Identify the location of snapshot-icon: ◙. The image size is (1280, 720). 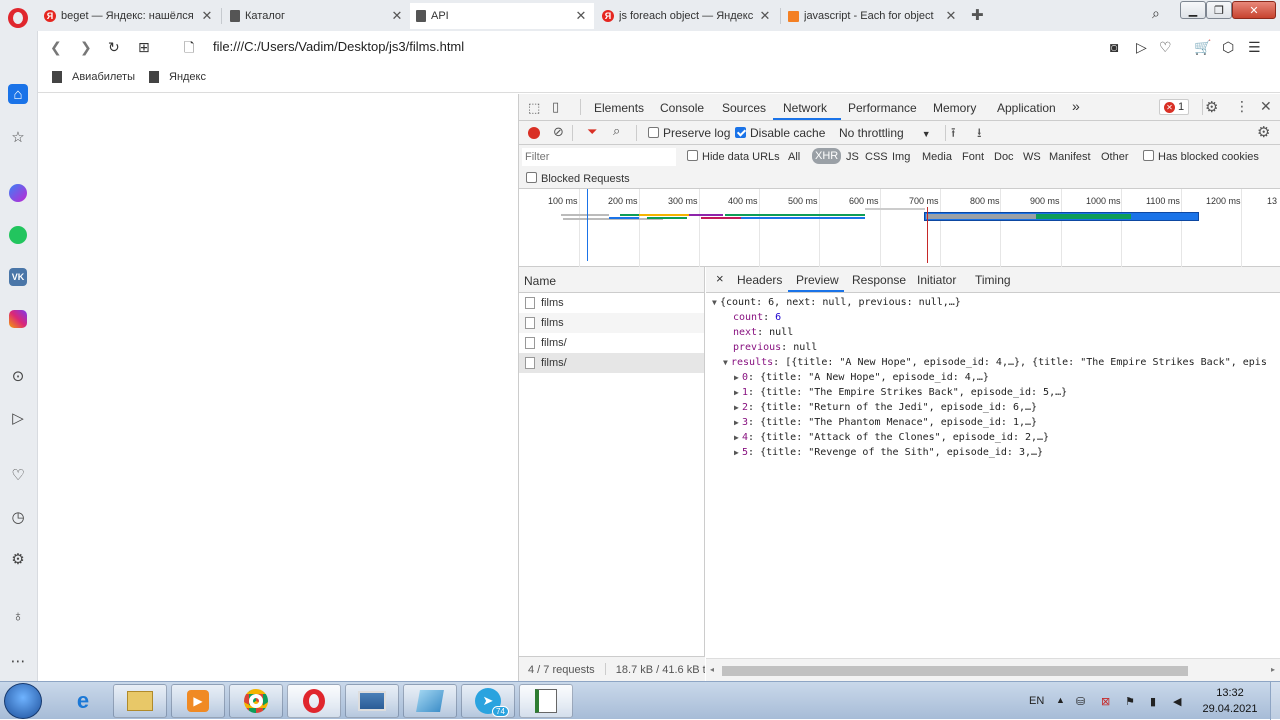
(1114, 47).